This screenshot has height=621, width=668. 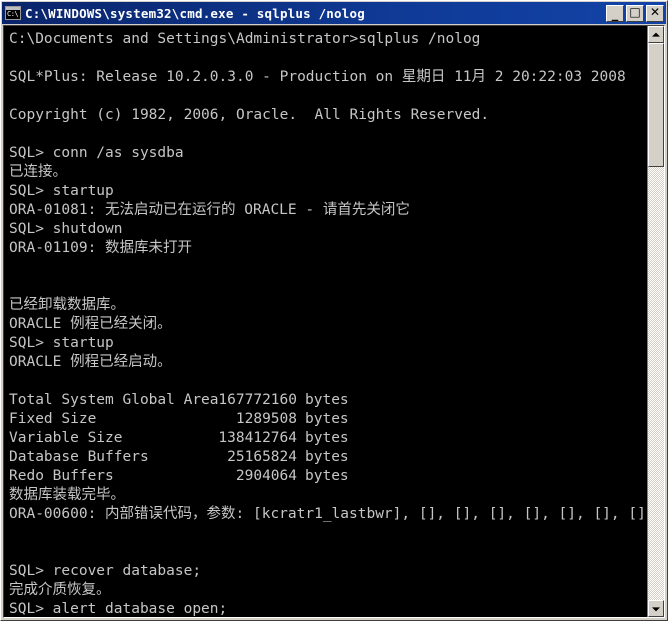 I want to click on vertical-scrollbar, so click(x=655, y=321).